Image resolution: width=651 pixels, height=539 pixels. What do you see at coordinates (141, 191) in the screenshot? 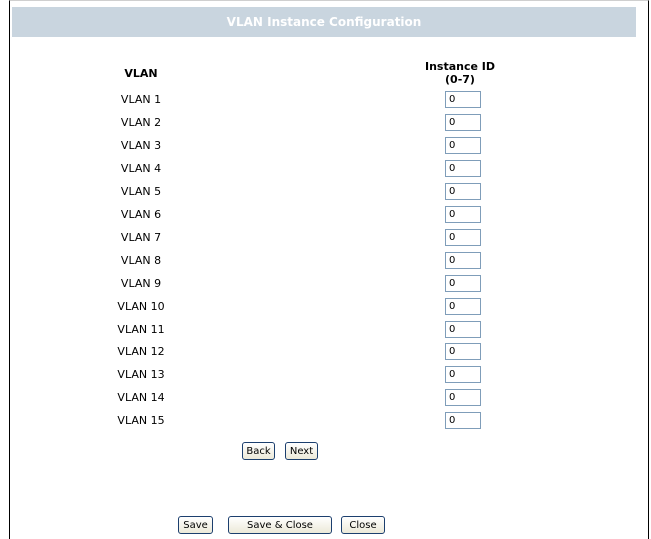
I see `vlan-label: VLAN 5` at bounding box center [141, 191].